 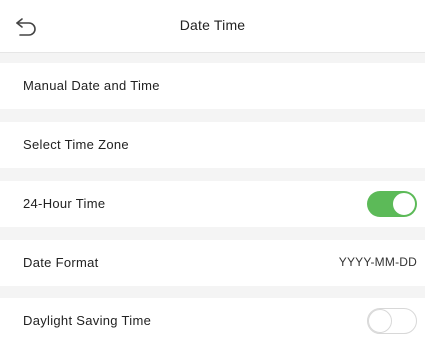 I want to click on select-time-zone-row: Select Time Zone, so click(x=212, y=145).